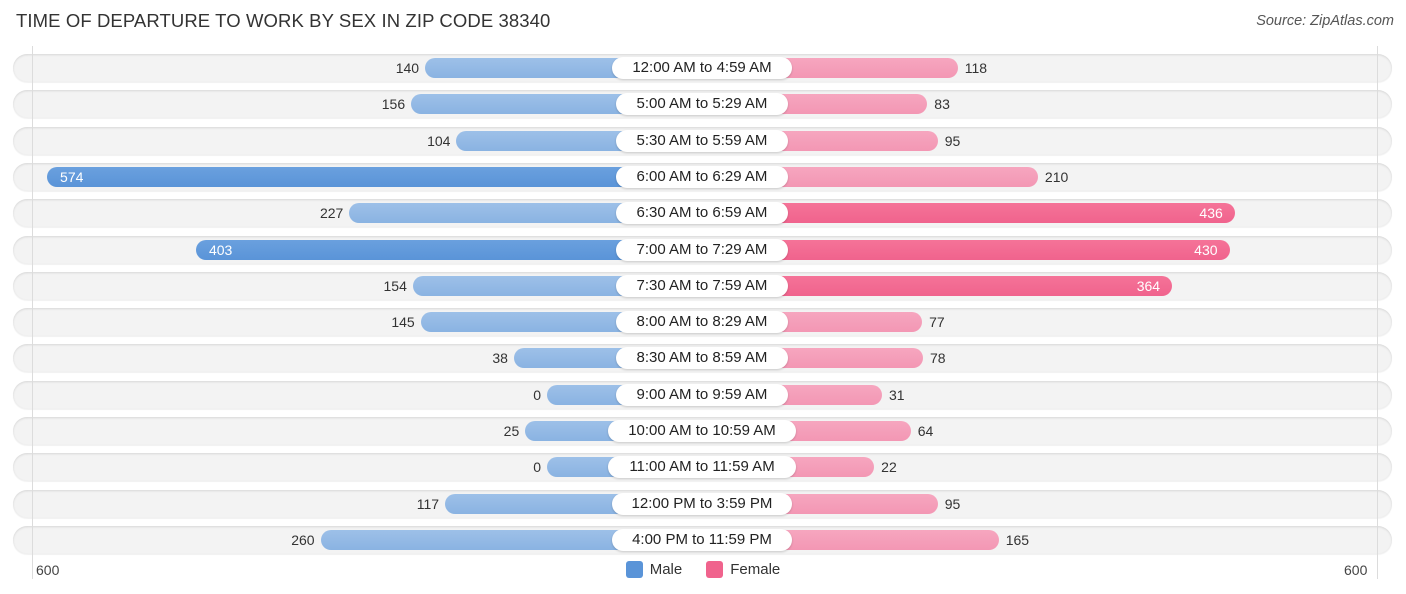 The image size is (1406, 594). Describe the element at coordinates (1148, 285) in the screenshot. I see `value-label-female: 364` at that location.